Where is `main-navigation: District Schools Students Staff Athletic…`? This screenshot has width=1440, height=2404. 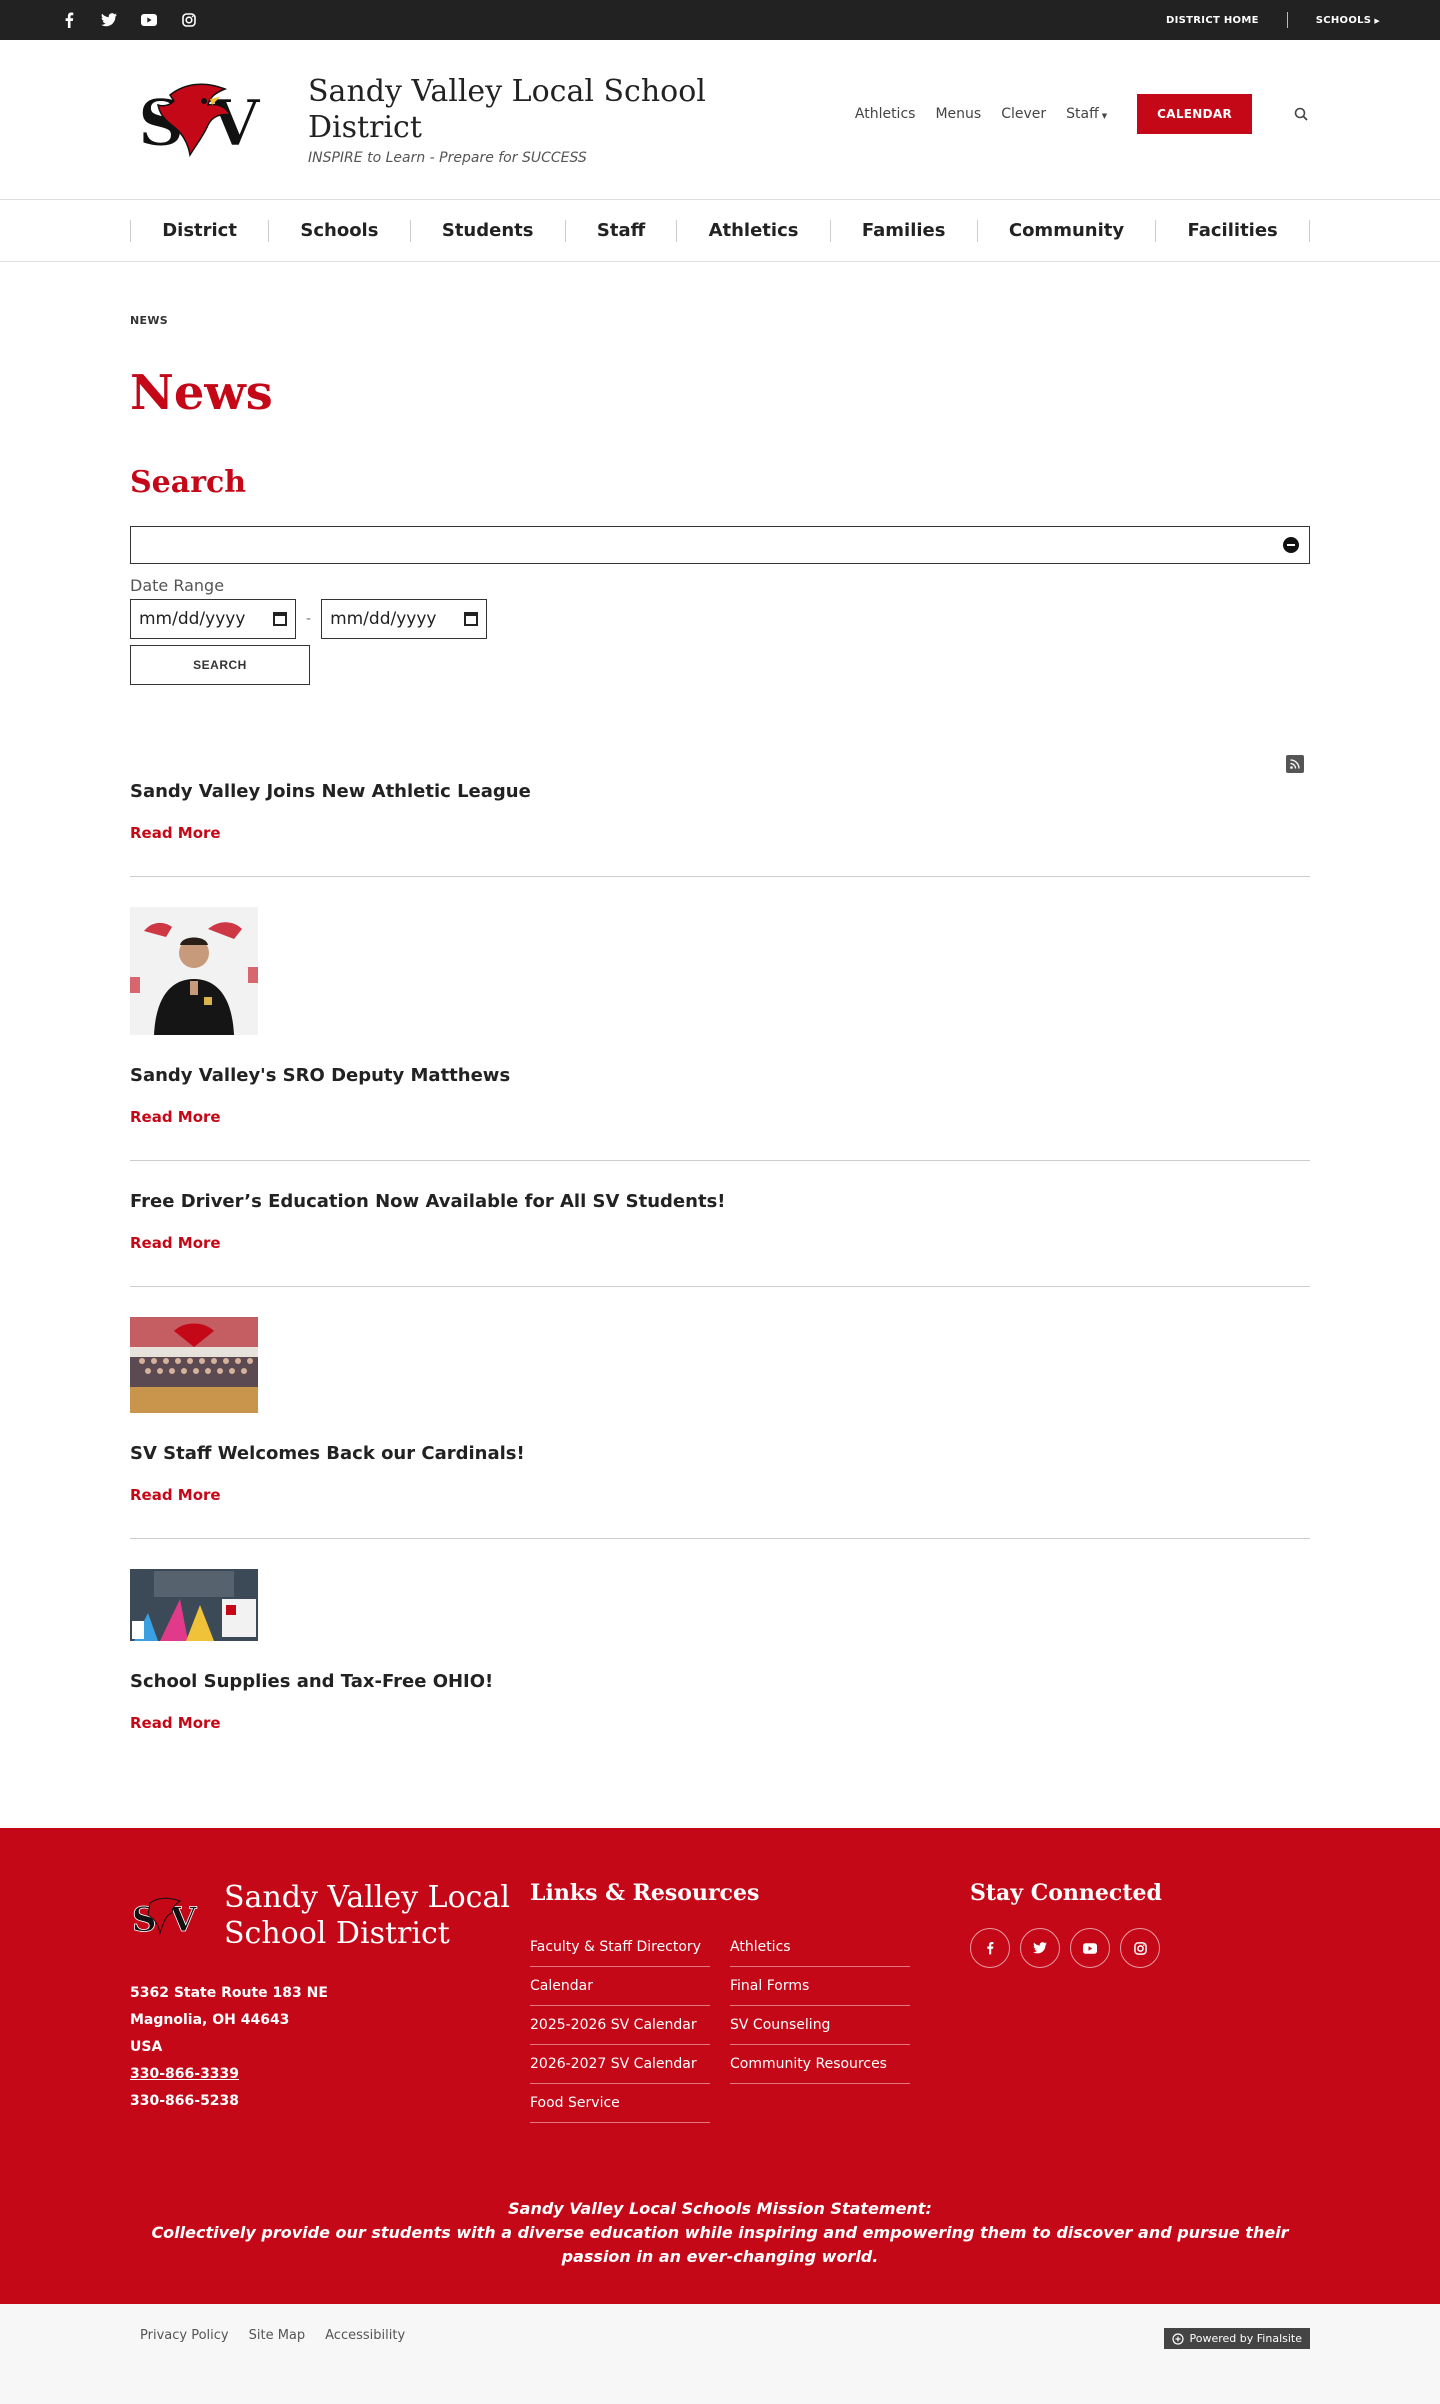
main-navigation: District Schools Students Staff Athletic… is located at coordinates (720, 231).